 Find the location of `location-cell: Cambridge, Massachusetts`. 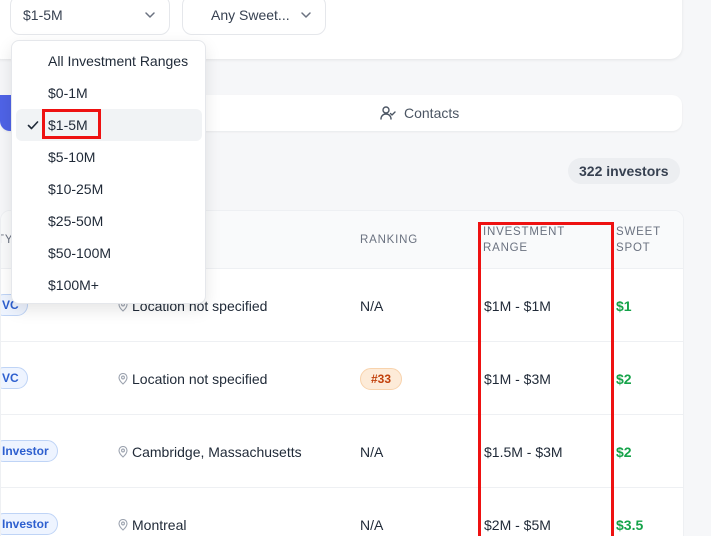

location-cell: Cambridge, Massachusetts is located at coordinates (209, 451).